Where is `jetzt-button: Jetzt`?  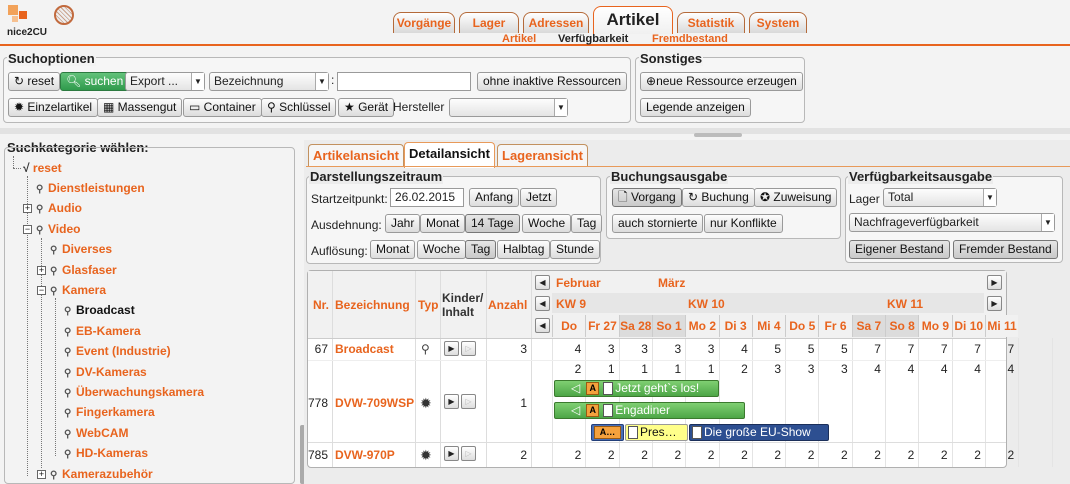
jetzt-button: Jetzt is located at coordinates (539, 197).